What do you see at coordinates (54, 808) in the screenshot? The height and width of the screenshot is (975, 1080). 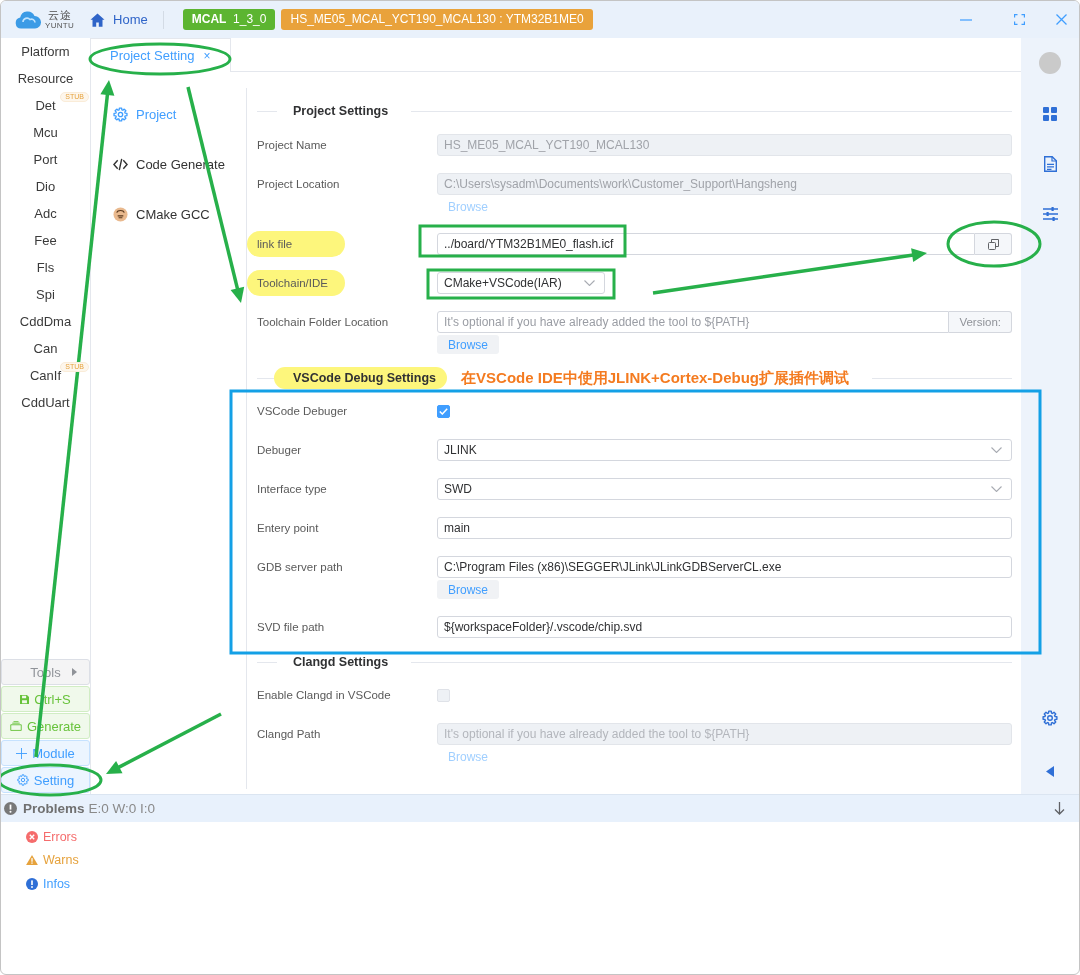 I see `panel-title: Problems` at bounding box center [54, 808].